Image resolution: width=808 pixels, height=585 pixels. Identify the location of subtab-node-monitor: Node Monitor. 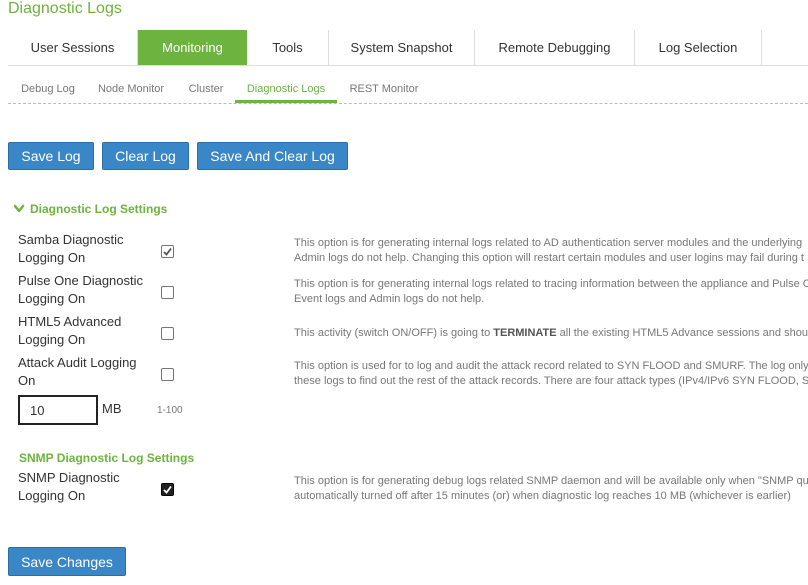
(131, 89).